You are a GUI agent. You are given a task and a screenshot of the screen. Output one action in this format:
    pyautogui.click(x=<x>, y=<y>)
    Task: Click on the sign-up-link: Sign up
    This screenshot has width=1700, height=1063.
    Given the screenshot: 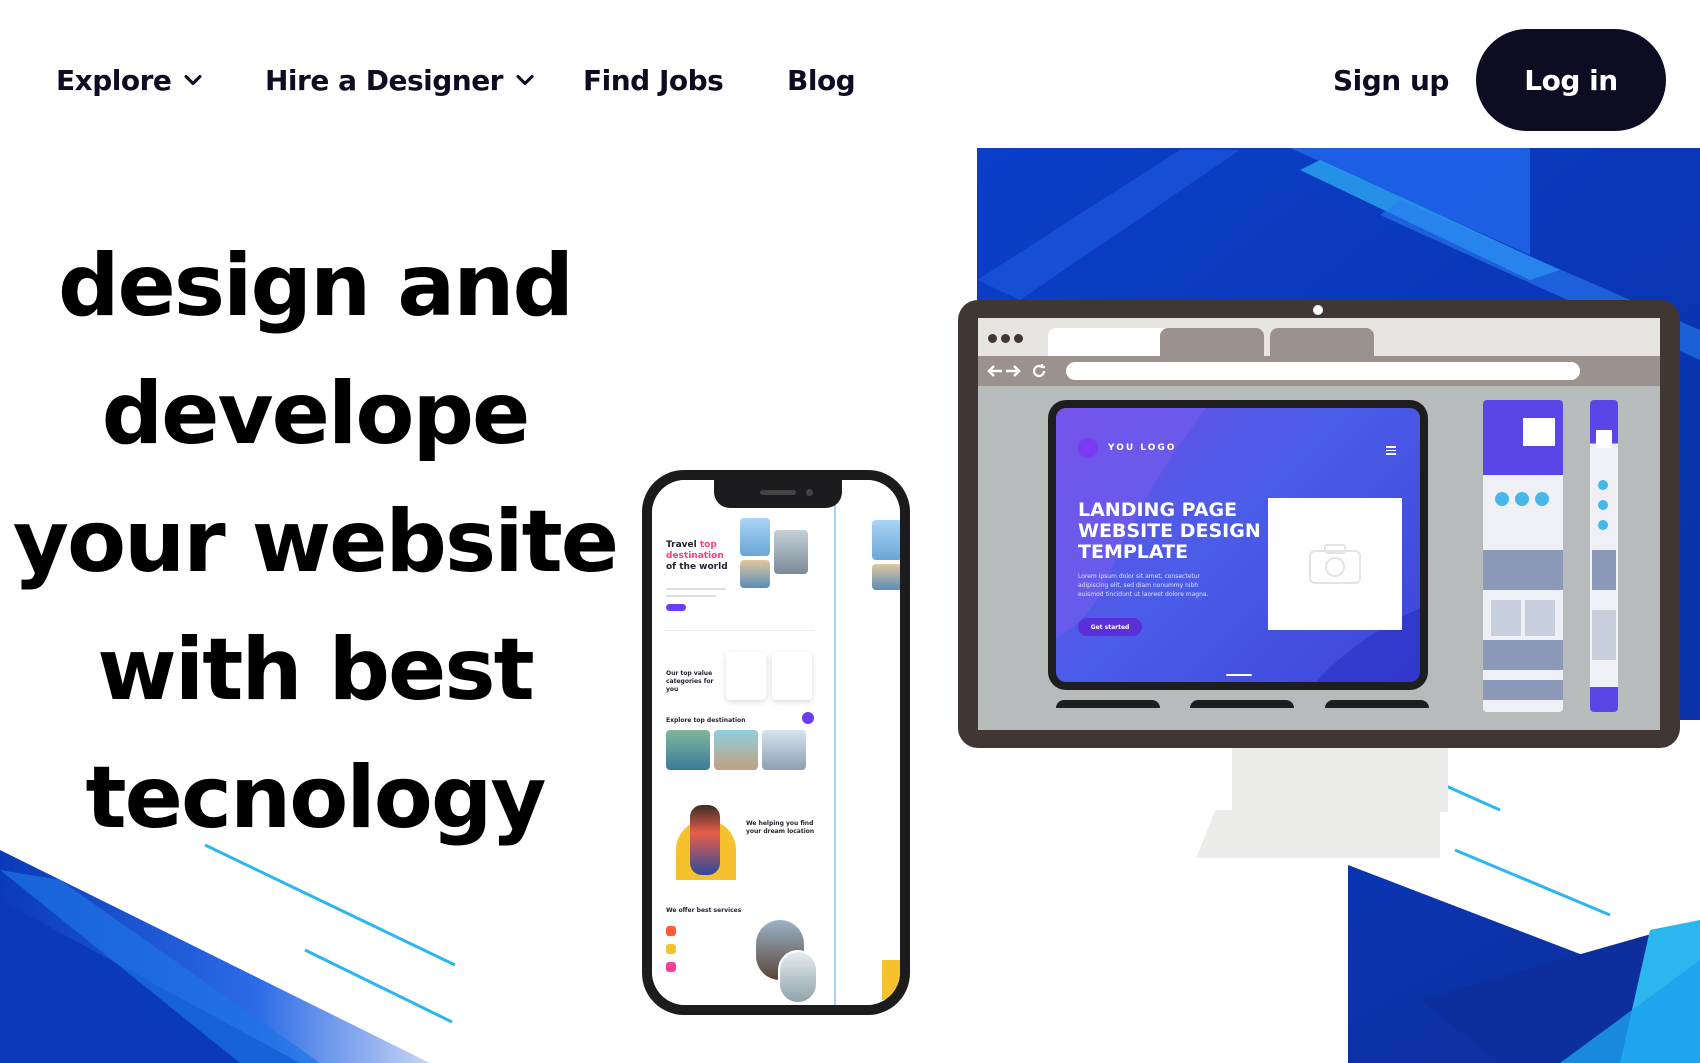 What is the action you would take?
    pyautogui.click(x=1391, y=80)
    